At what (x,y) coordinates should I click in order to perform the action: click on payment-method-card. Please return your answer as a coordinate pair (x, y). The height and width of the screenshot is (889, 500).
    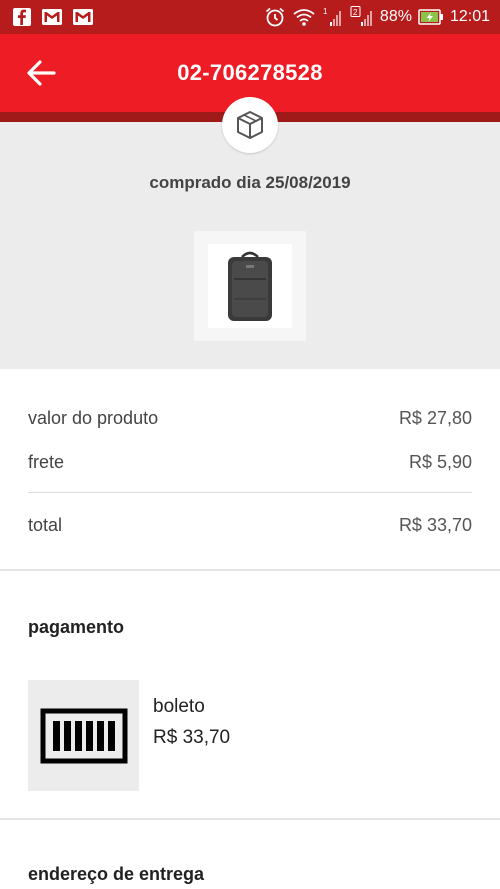
    Looking at the image, I should click on (83, 735).